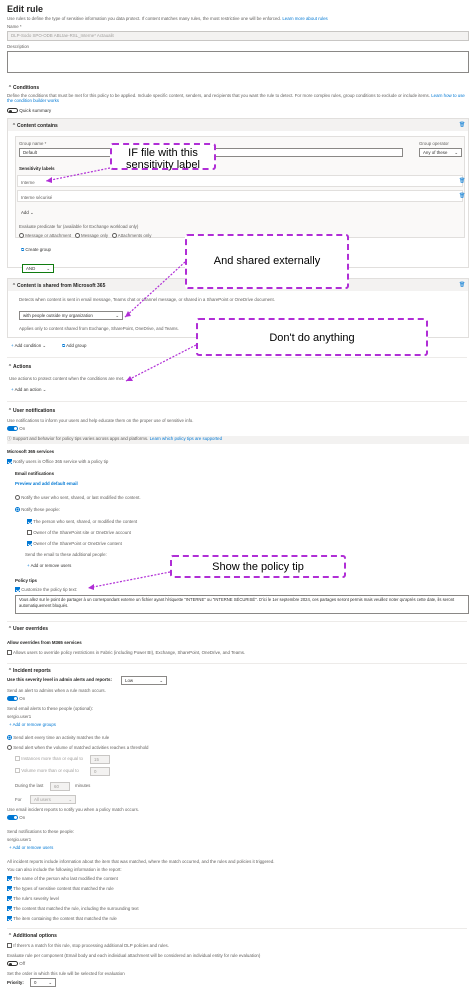 The height and width of the screenshot is (989, 474). What do you see at coordinates (312, 337) in the screenshot?
I see `callout-dont-do-anything: Don't do anything` at bounding box center [312, 337].